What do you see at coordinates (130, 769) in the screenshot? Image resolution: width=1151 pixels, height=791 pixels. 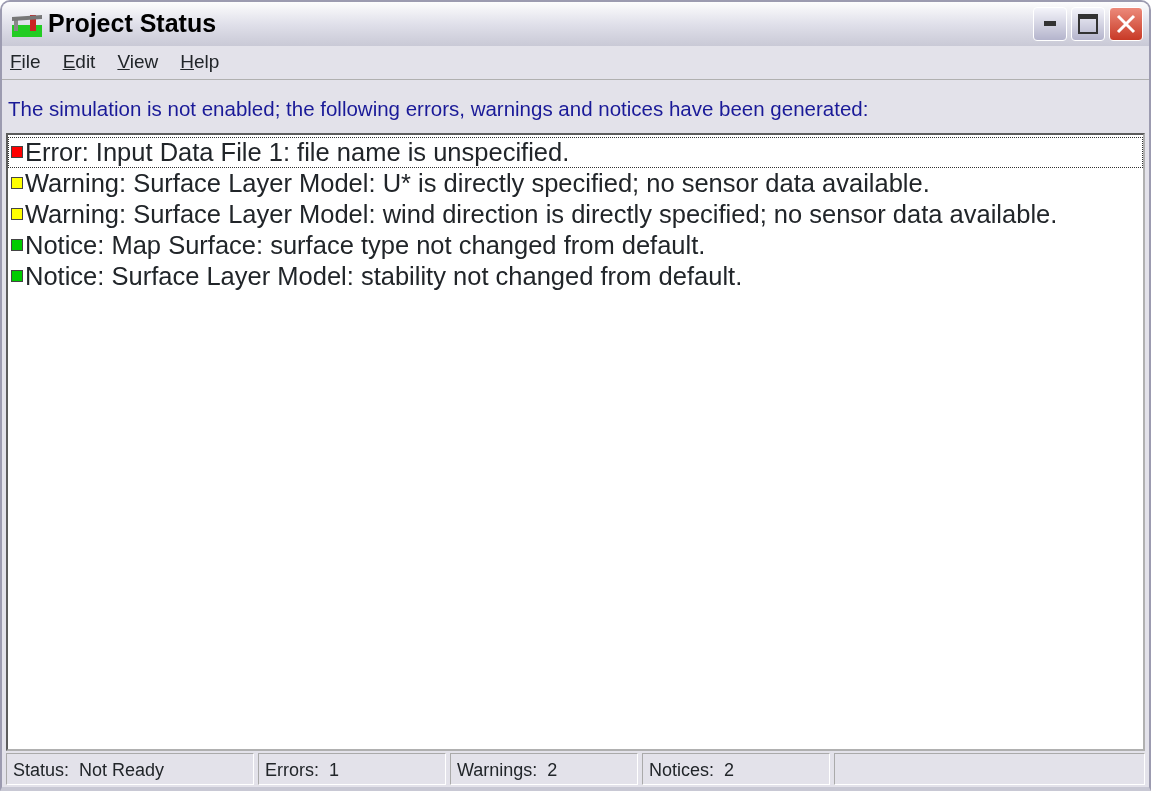 I see `status-pane: Status: Not Ready` at bounding box center [130, 769].